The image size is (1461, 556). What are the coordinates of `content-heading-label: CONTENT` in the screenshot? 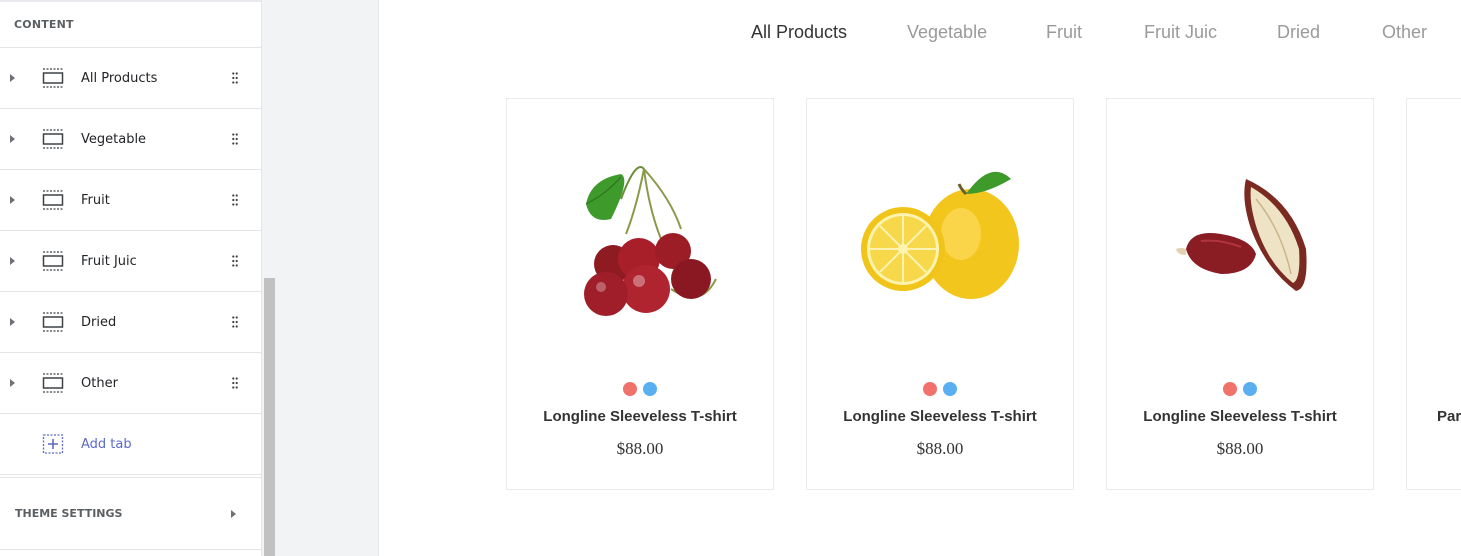 It's located at (44, 24).